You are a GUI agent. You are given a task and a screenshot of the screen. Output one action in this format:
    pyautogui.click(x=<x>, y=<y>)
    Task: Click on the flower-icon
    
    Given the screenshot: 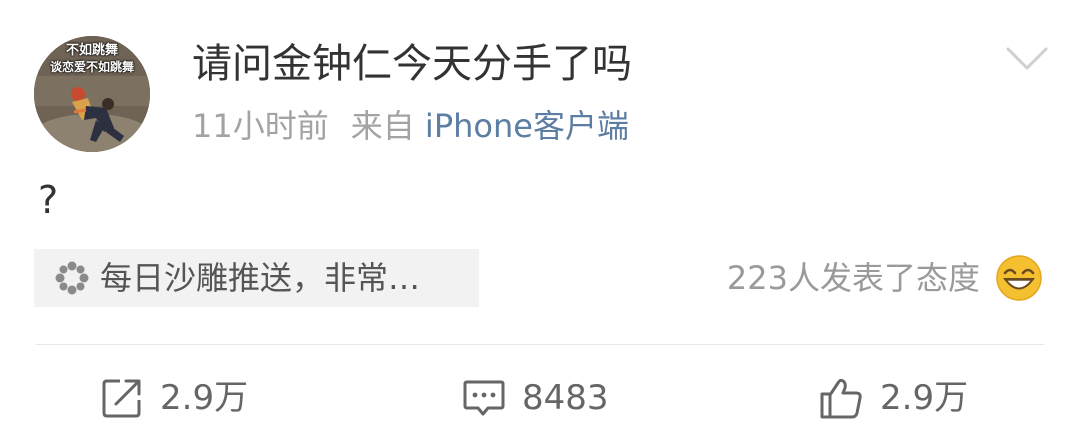 What is the action you would take?
    pyautogui.click(x=72, y=278)
    